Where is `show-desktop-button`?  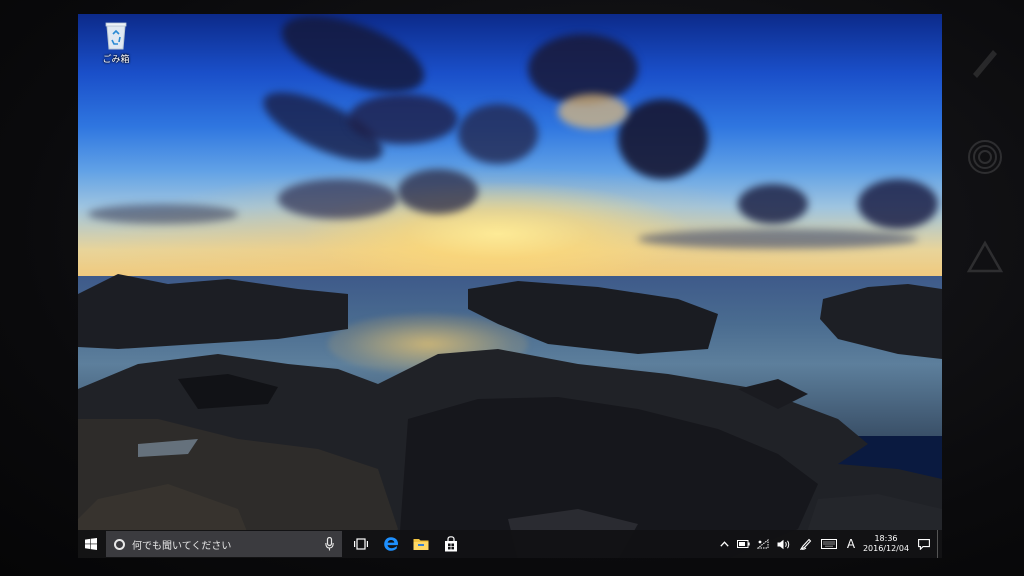 show-desktop-button is located at coordinates (939, 544).